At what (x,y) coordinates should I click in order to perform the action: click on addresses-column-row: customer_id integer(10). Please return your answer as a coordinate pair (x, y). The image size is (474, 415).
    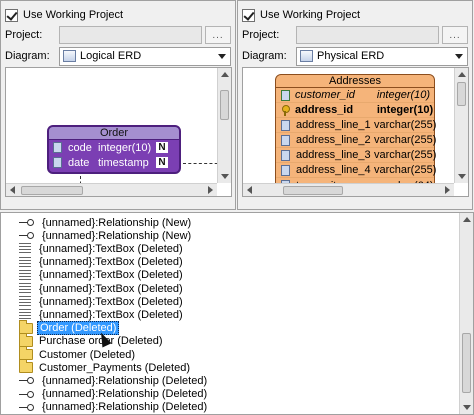
    Looking at the image, I should click on (355, 95).